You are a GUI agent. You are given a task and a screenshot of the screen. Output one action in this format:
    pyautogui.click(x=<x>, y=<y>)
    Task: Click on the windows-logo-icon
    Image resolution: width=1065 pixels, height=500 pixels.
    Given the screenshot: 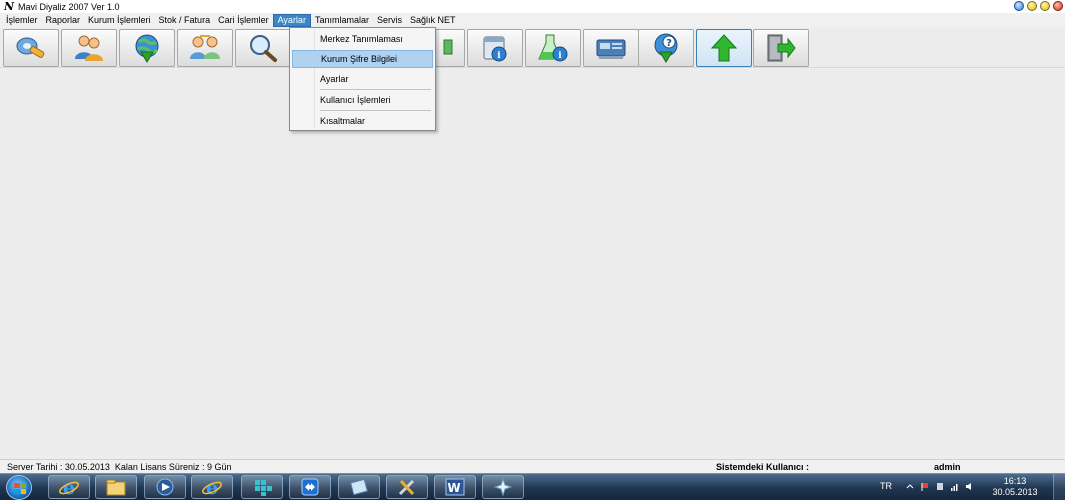 What is the action you would take?
    pyautogui.click(x=20, y=488)
    